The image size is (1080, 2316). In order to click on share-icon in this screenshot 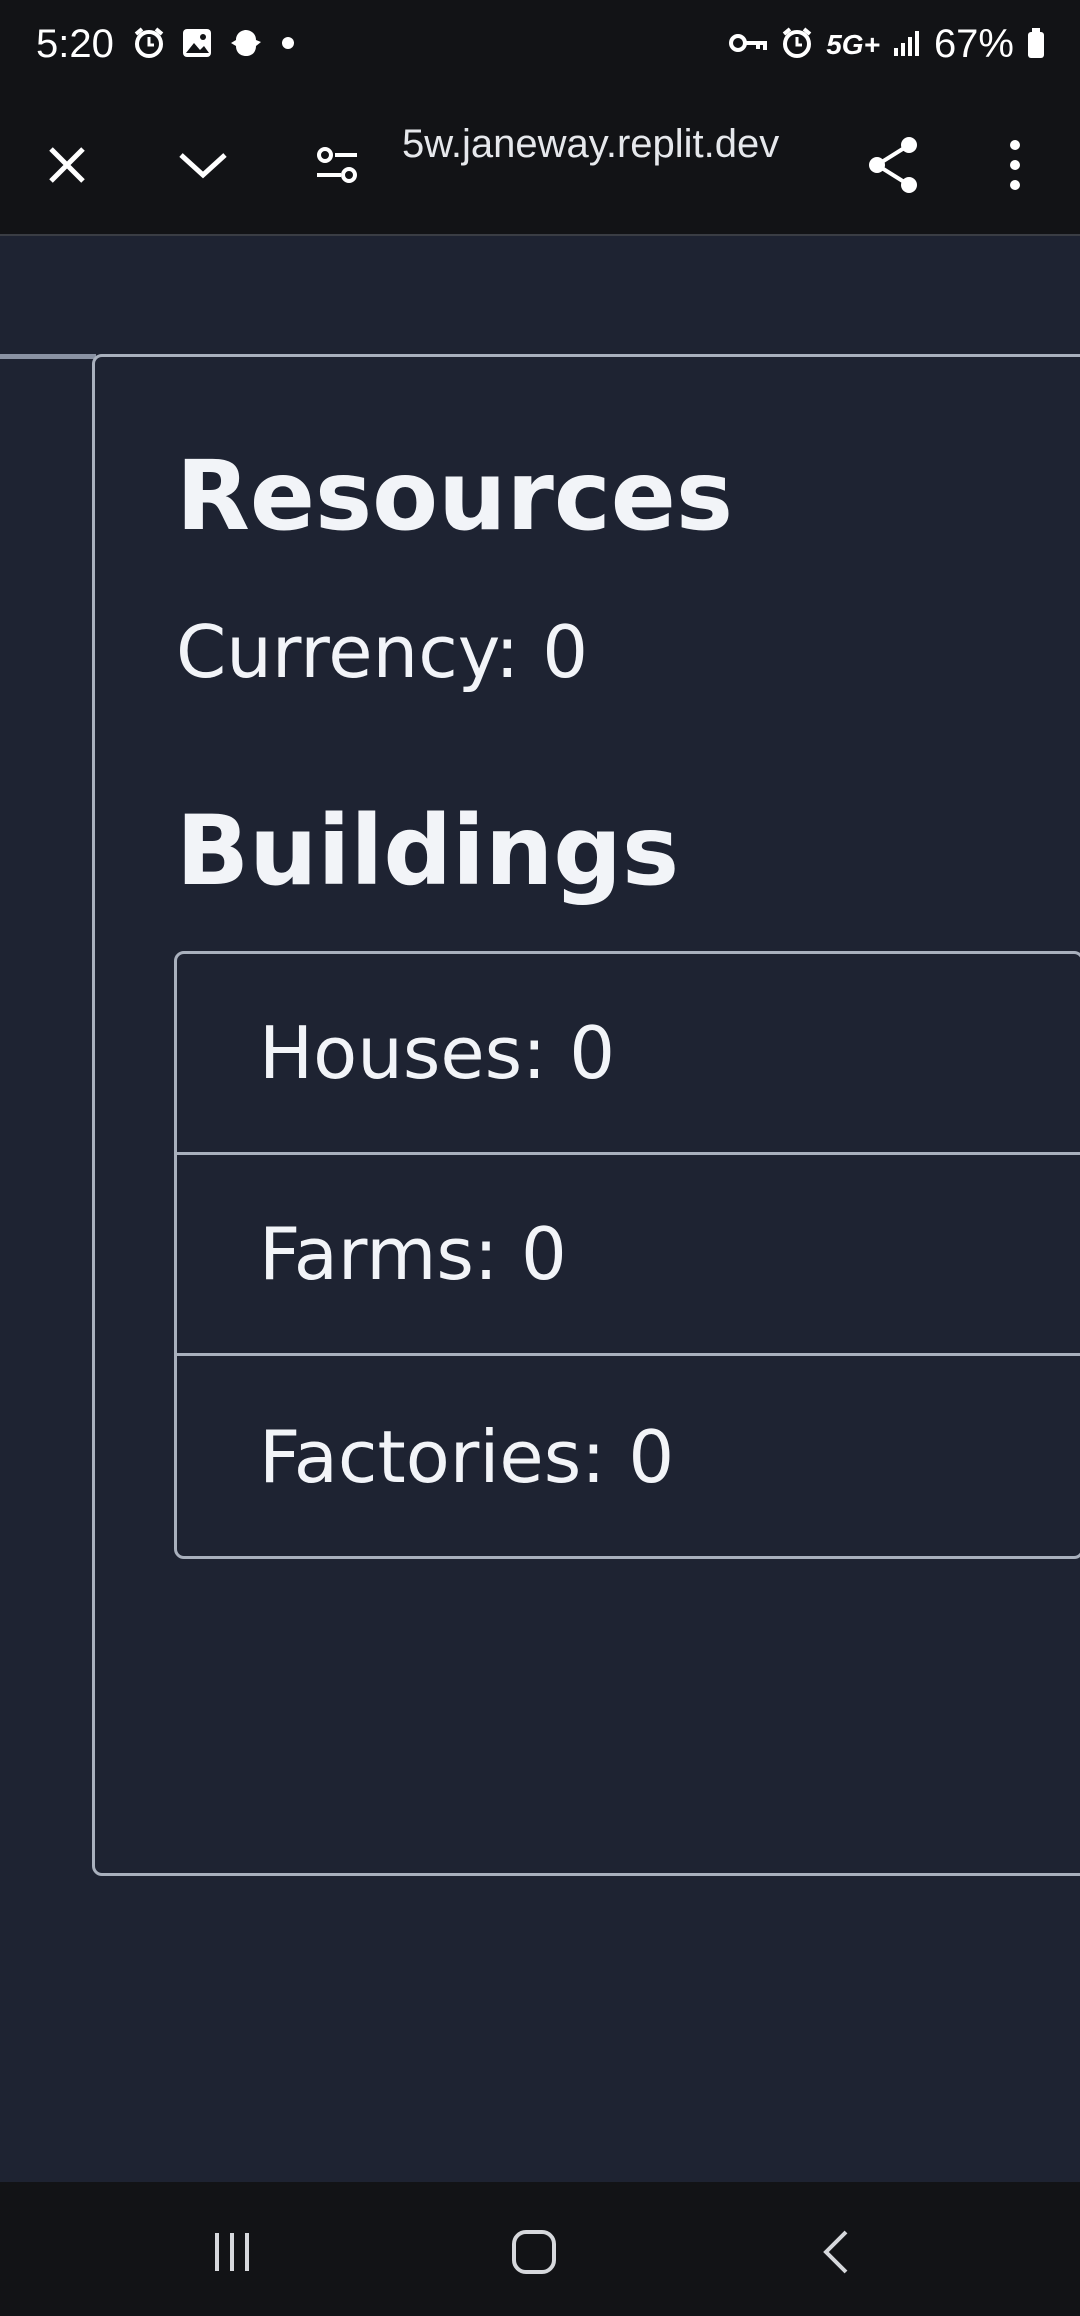, I will do `click(893, 165)`.